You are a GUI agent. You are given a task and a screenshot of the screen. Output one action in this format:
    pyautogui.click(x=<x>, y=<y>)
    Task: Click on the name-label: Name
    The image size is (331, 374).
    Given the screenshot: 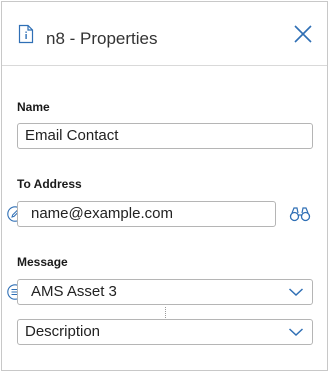 What is the action you would take?
    pyautogui.click(x=33, y=107)
    